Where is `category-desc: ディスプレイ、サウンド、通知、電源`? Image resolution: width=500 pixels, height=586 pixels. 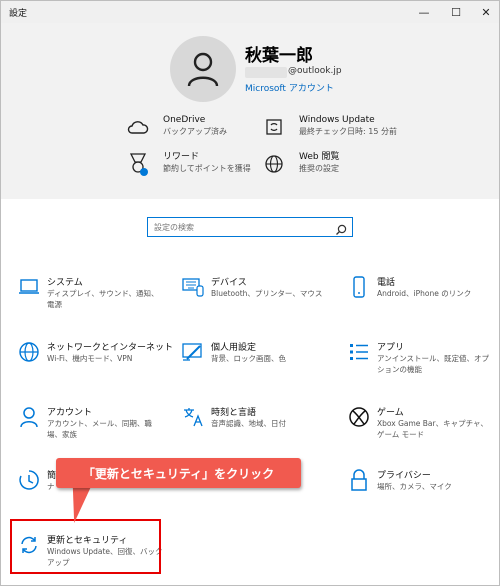 category-desc: ディスプレイ、サウンド、通知、電源 is located at coordinates (103, 299).